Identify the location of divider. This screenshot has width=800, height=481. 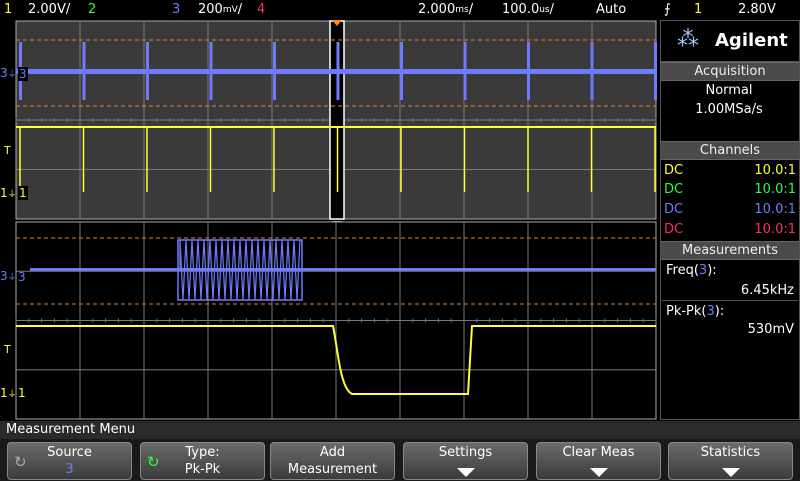
(730, 300).